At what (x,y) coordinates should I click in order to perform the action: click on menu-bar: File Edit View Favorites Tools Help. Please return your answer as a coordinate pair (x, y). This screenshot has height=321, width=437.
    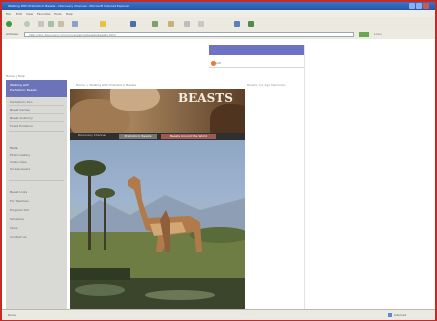
    Looking at the image, I should click on (218, 13).